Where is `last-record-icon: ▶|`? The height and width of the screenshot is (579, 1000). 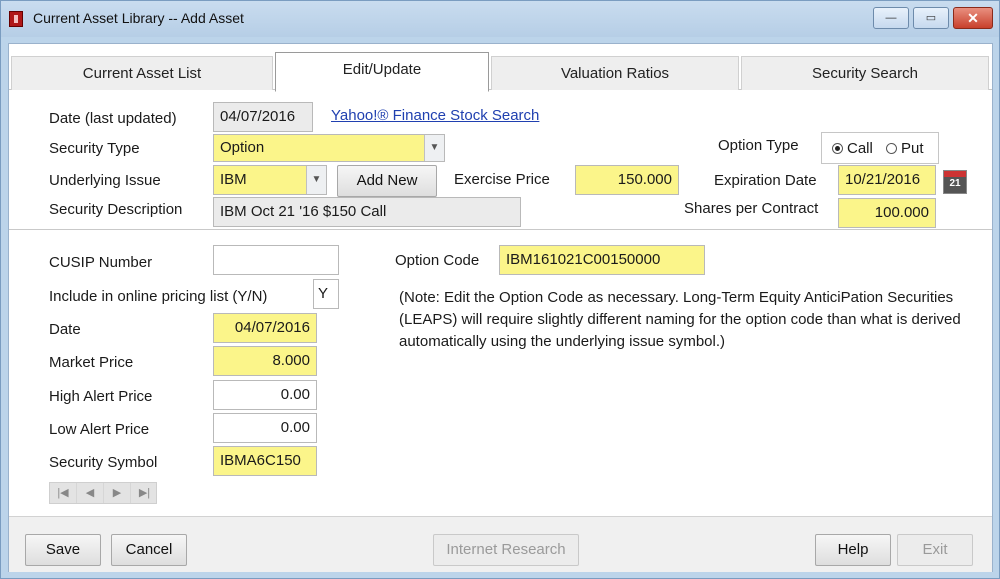
last-record-icon: ▶| is located at coordinates (144, 493).